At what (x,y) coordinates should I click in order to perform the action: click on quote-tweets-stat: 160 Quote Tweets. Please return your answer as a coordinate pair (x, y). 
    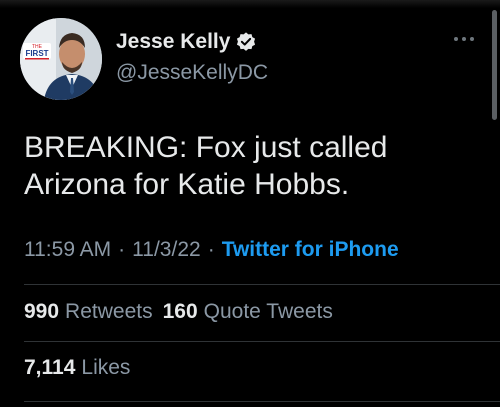
    Looking at the image, I should click on (253, 311).